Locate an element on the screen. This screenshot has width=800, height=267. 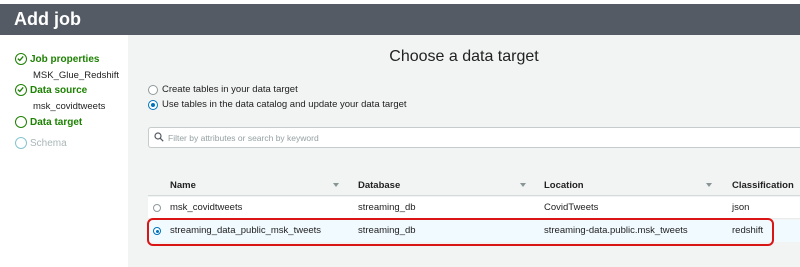
page-header: Add job is located at coordinates (400, 19).